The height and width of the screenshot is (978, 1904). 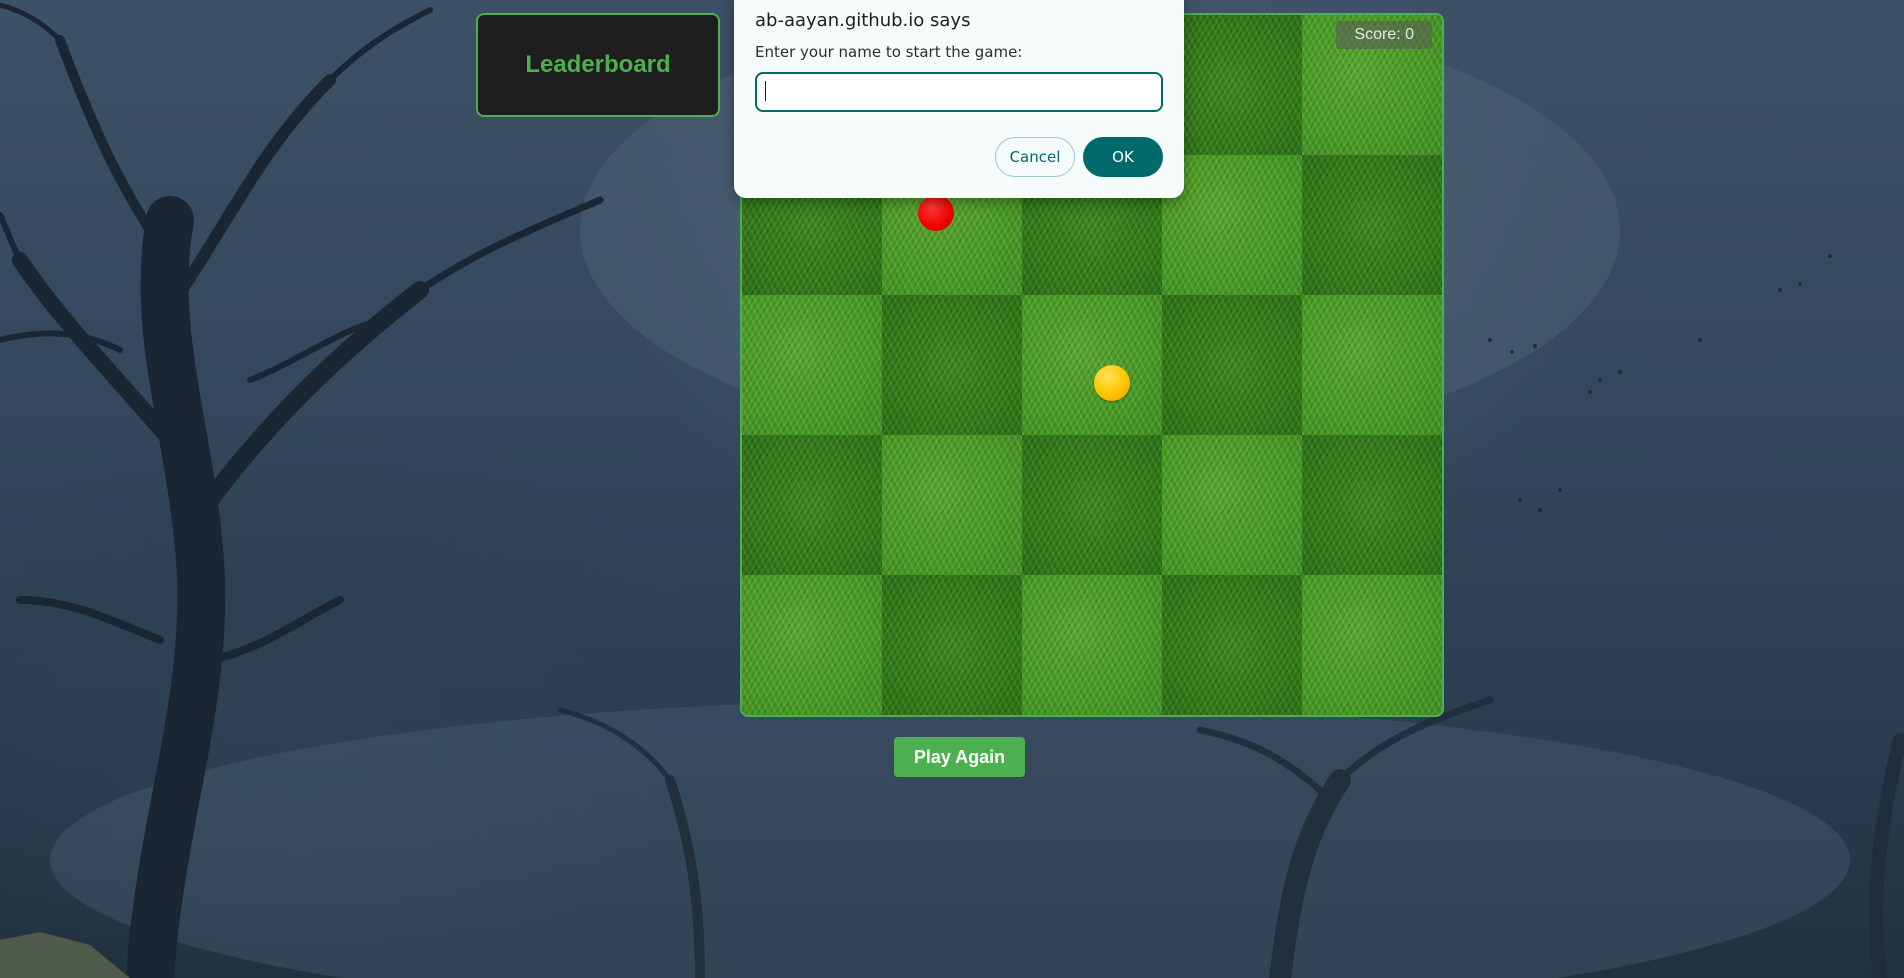 I want to click on leaderboard-panel: Leaderboard, so click(x=598, y=65).